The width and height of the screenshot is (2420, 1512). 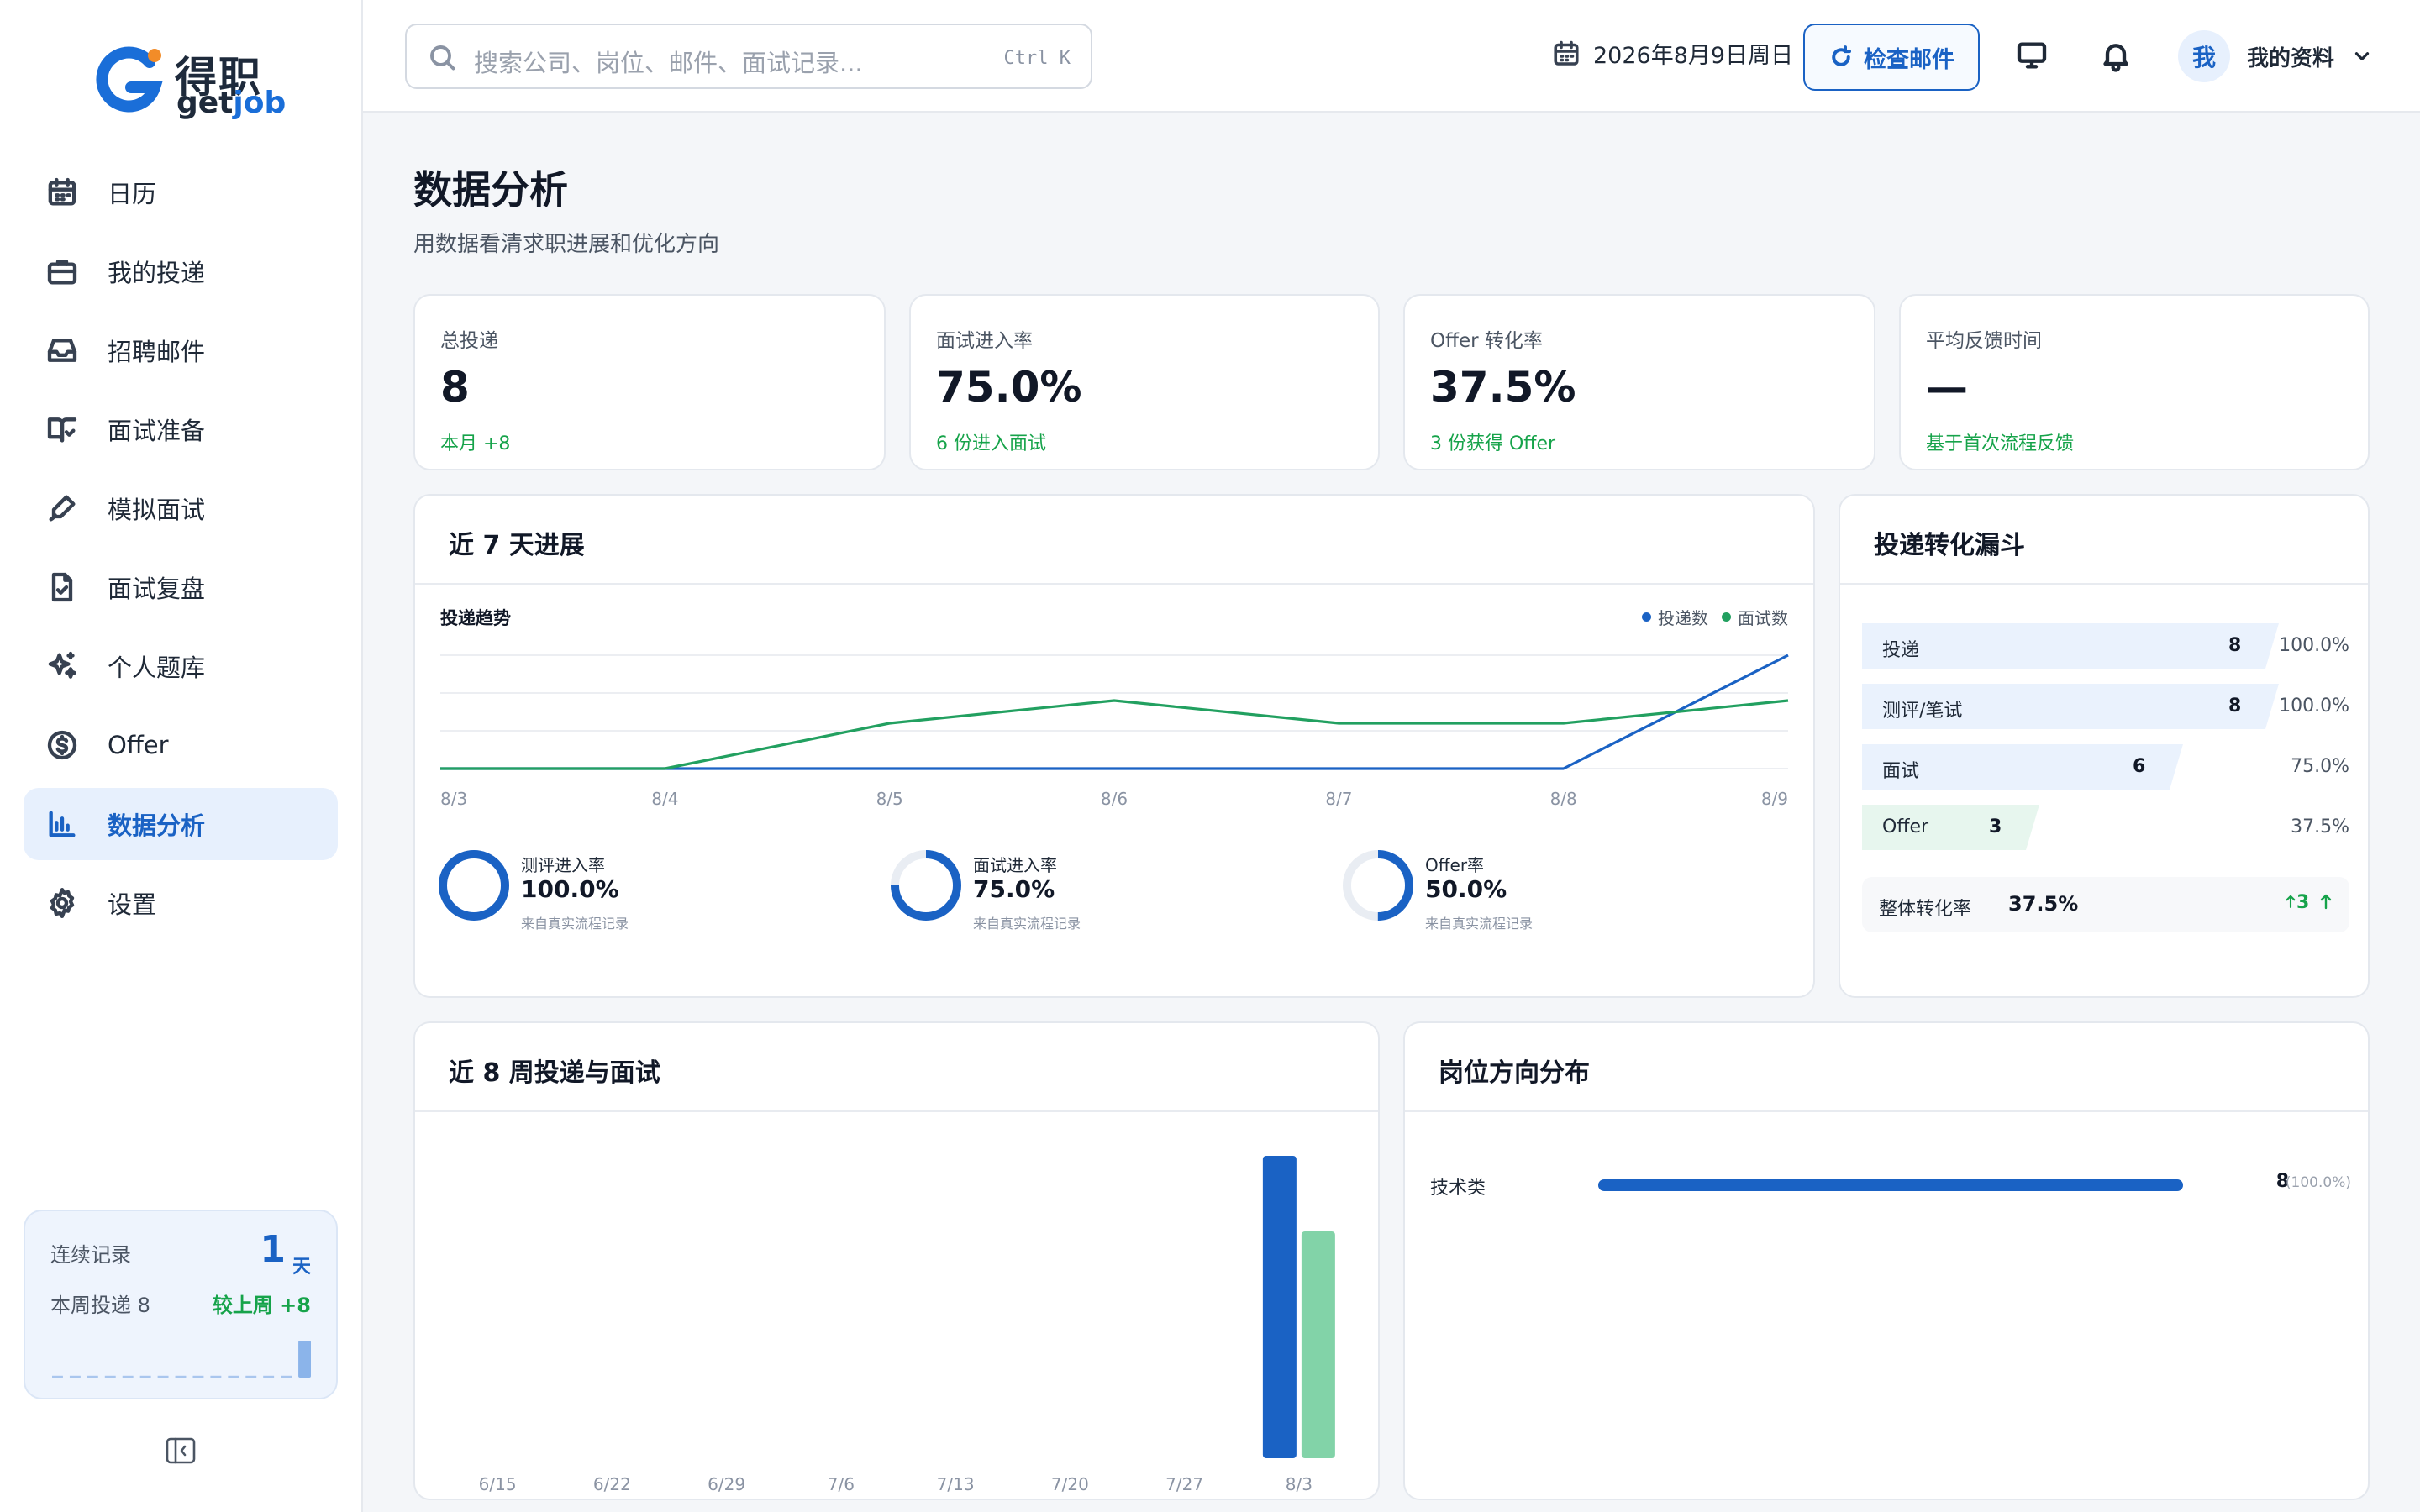 I want to click on funnel-label: 测评/笔试, so click(x=1922, y=711).